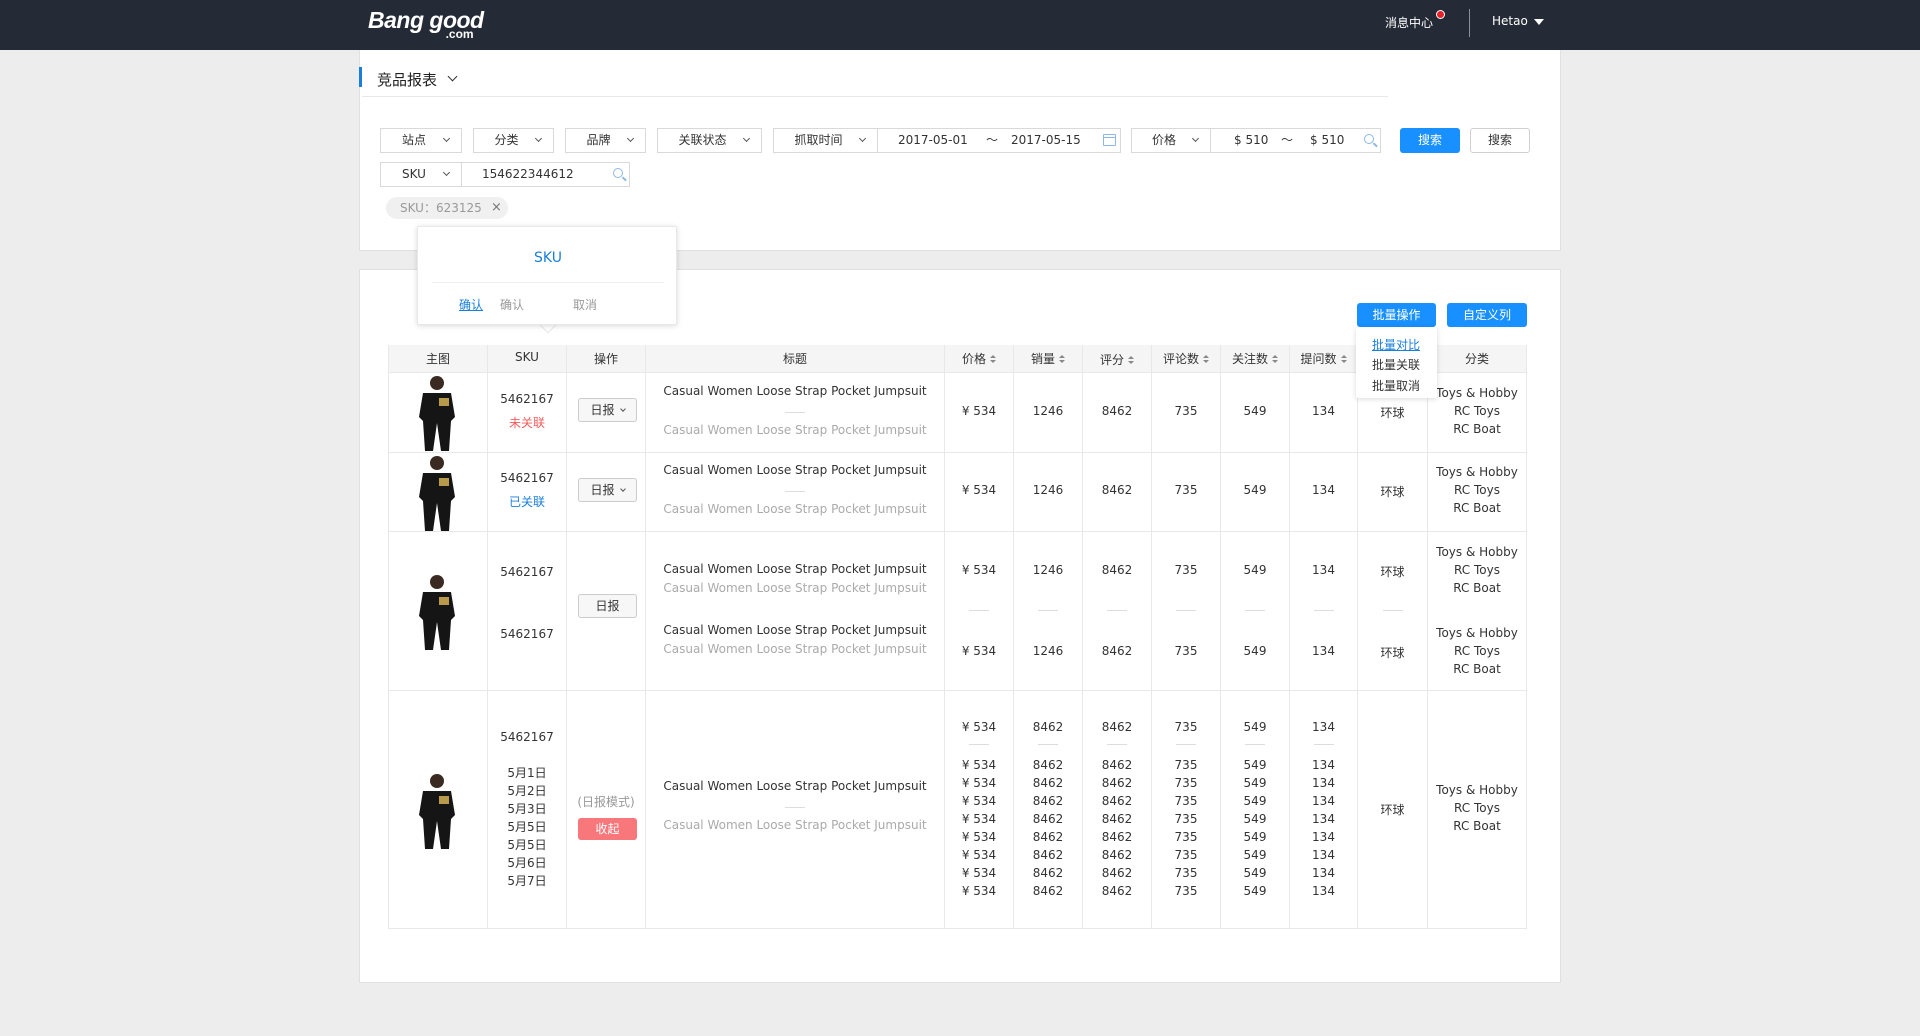  What do you see at coordinates (1046, 140) in the screenshot?
I see `date-to-value: 2017-05-15` at bounding box center [1046, 140].